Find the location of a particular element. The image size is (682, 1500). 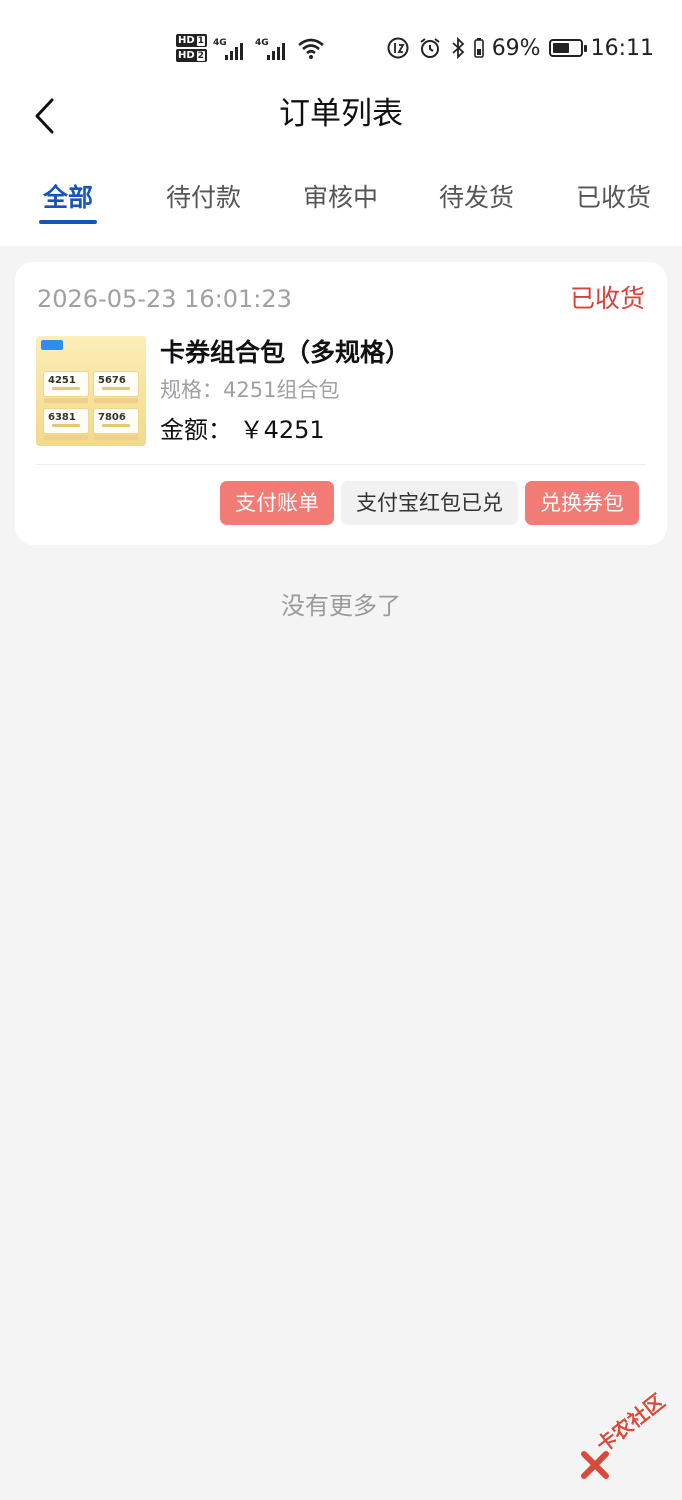

hd2-badge: HD 2 is located at coordinates (191, 55).